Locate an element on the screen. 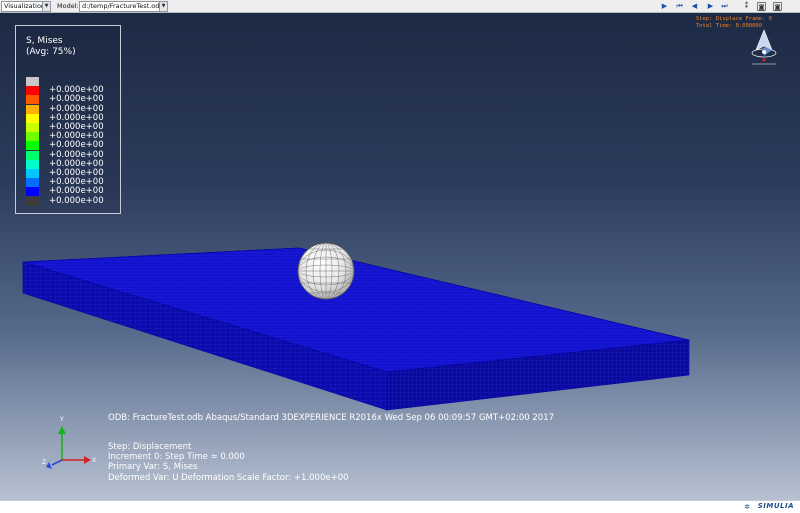 Image resolution: width=800 pixels, height=513 pixels. view-compass-icon is located at coordinates (764, 47).